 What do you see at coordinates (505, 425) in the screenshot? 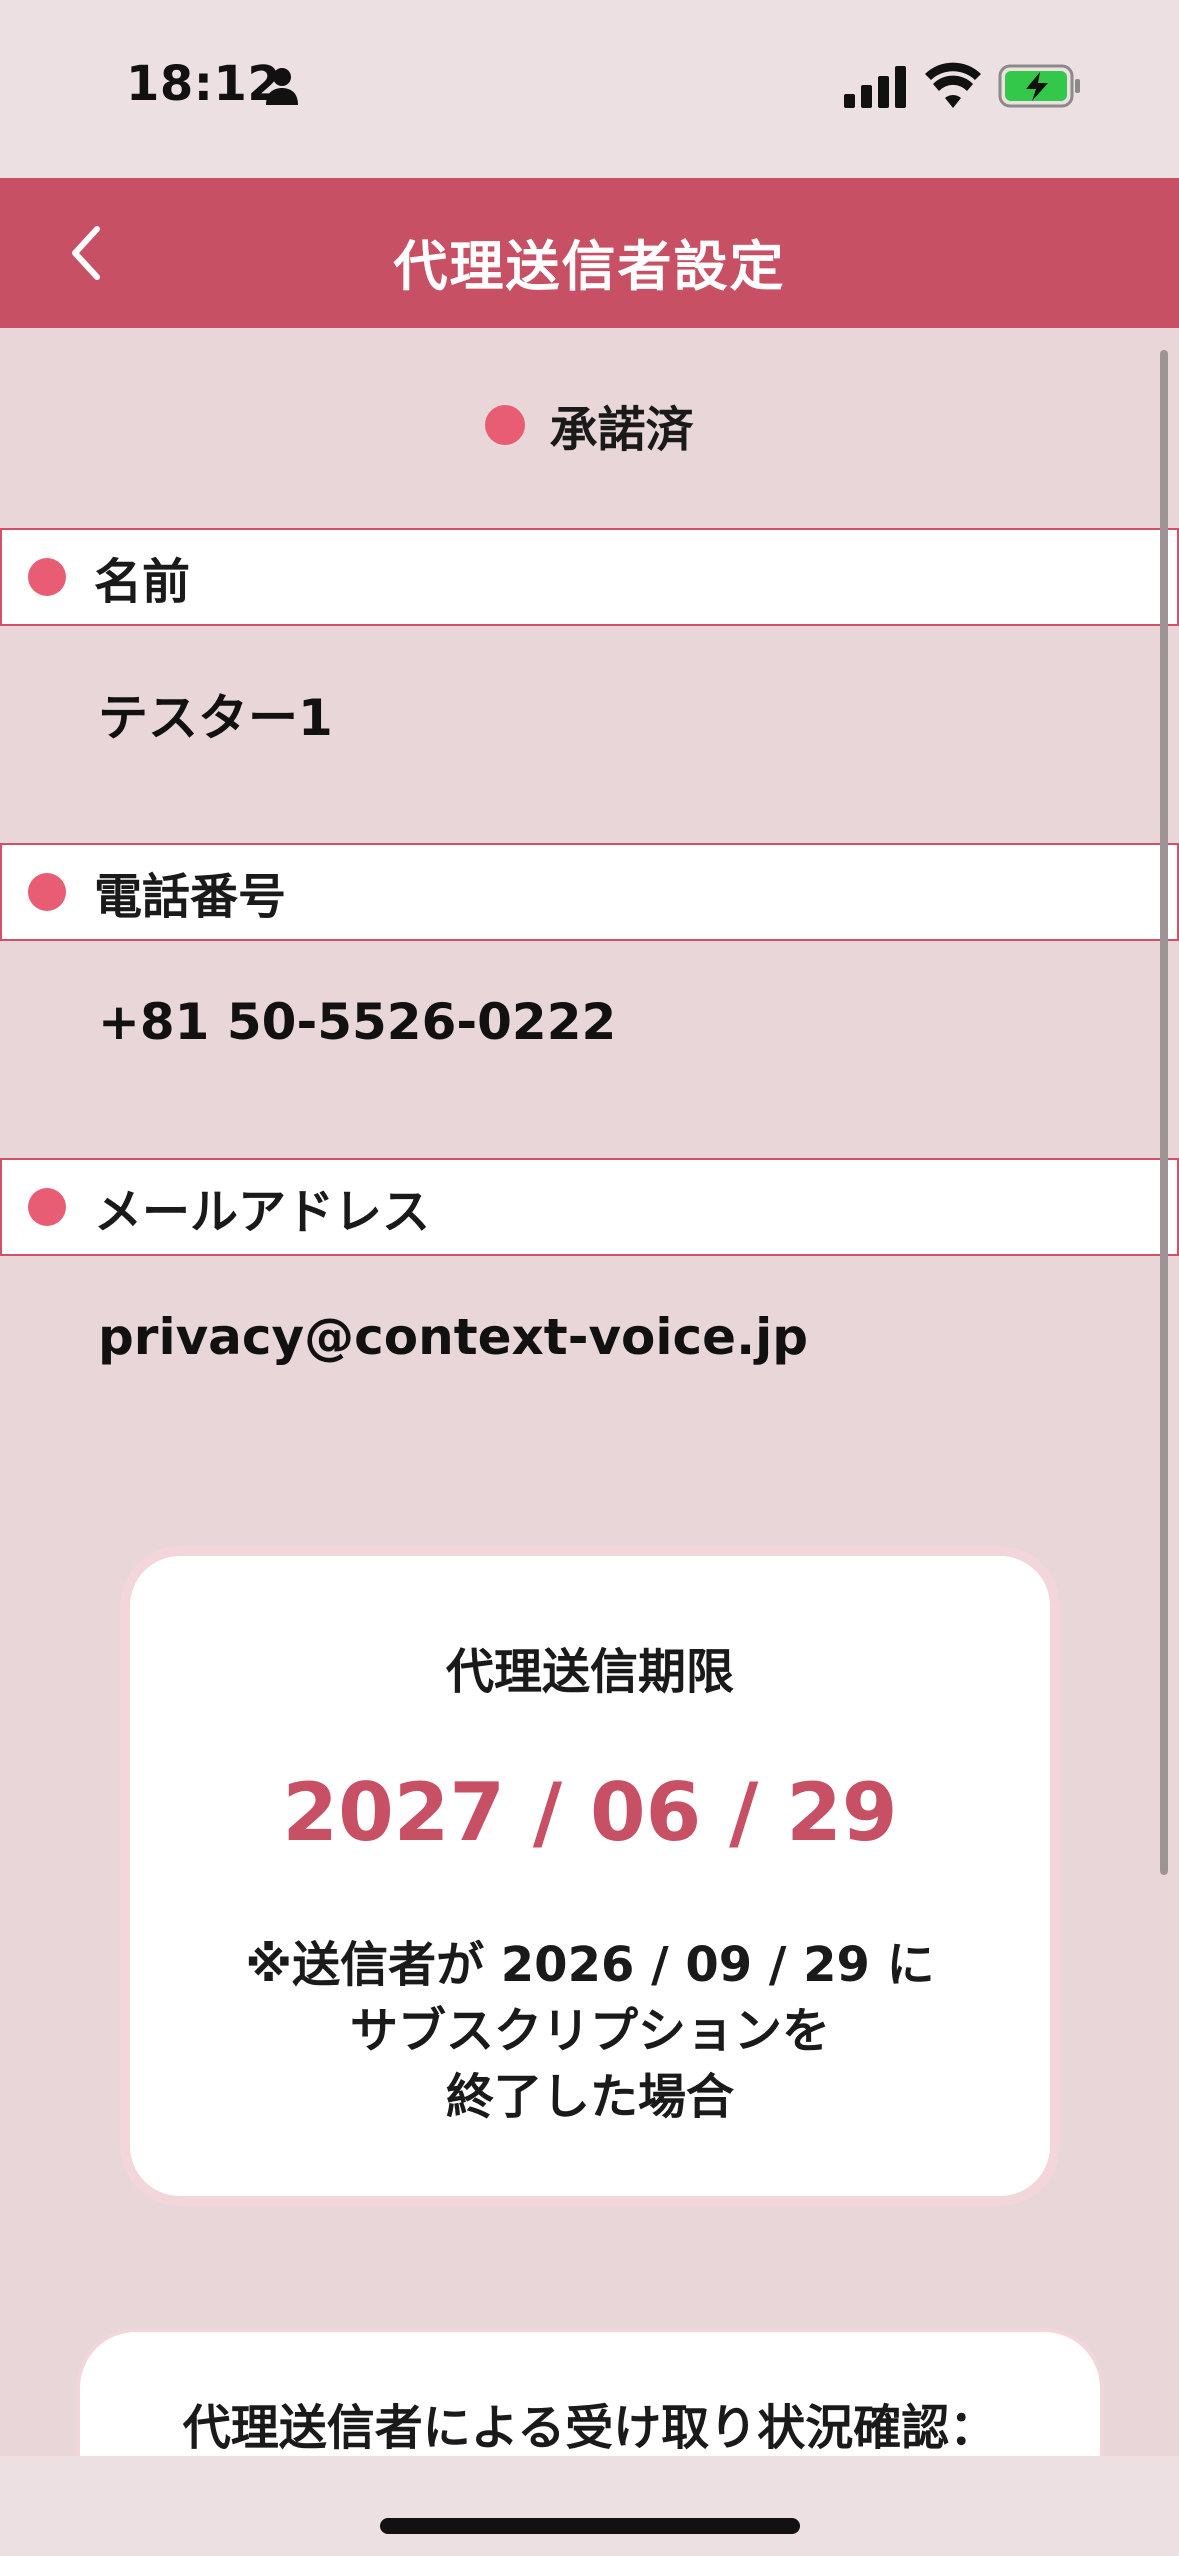
I see `status-dot-icon` at bounding box center [505, 425].